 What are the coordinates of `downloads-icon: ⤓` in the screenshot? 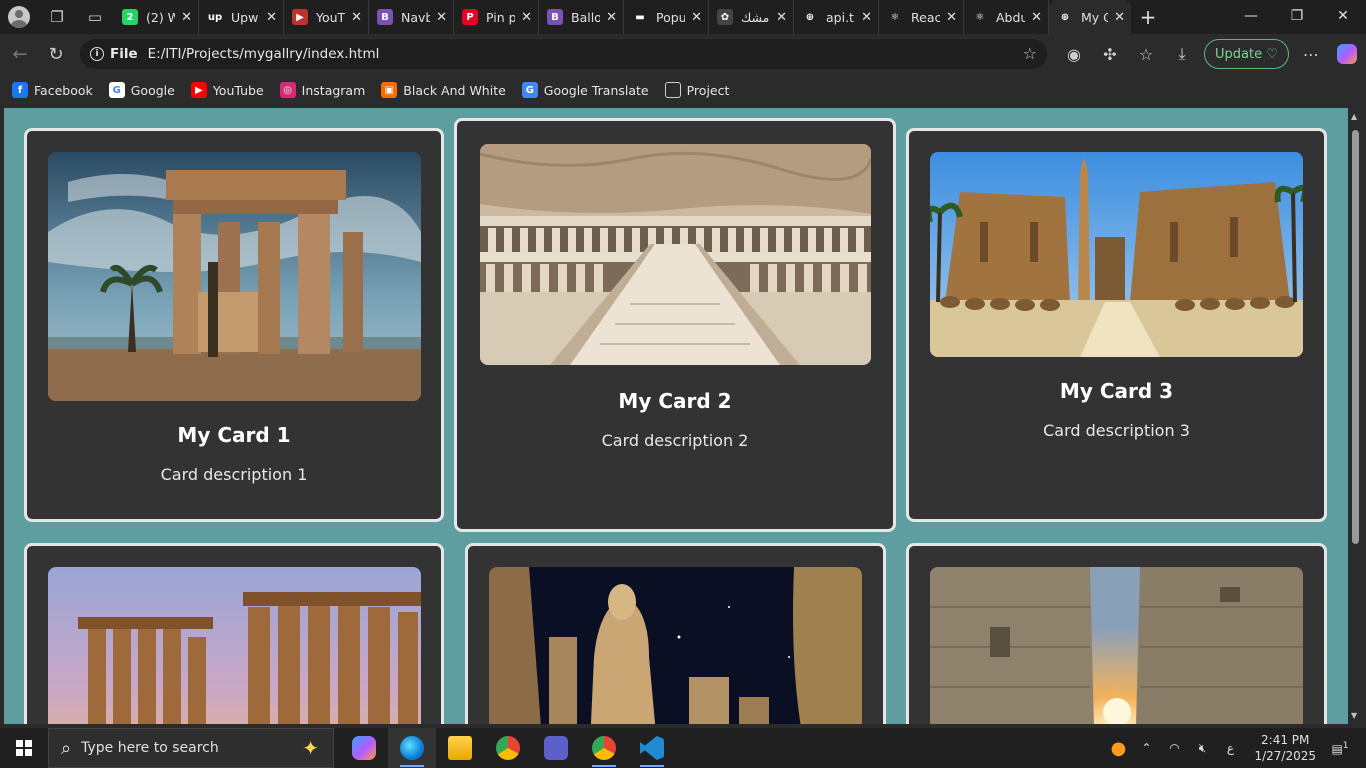 It's located at (1182, 54).